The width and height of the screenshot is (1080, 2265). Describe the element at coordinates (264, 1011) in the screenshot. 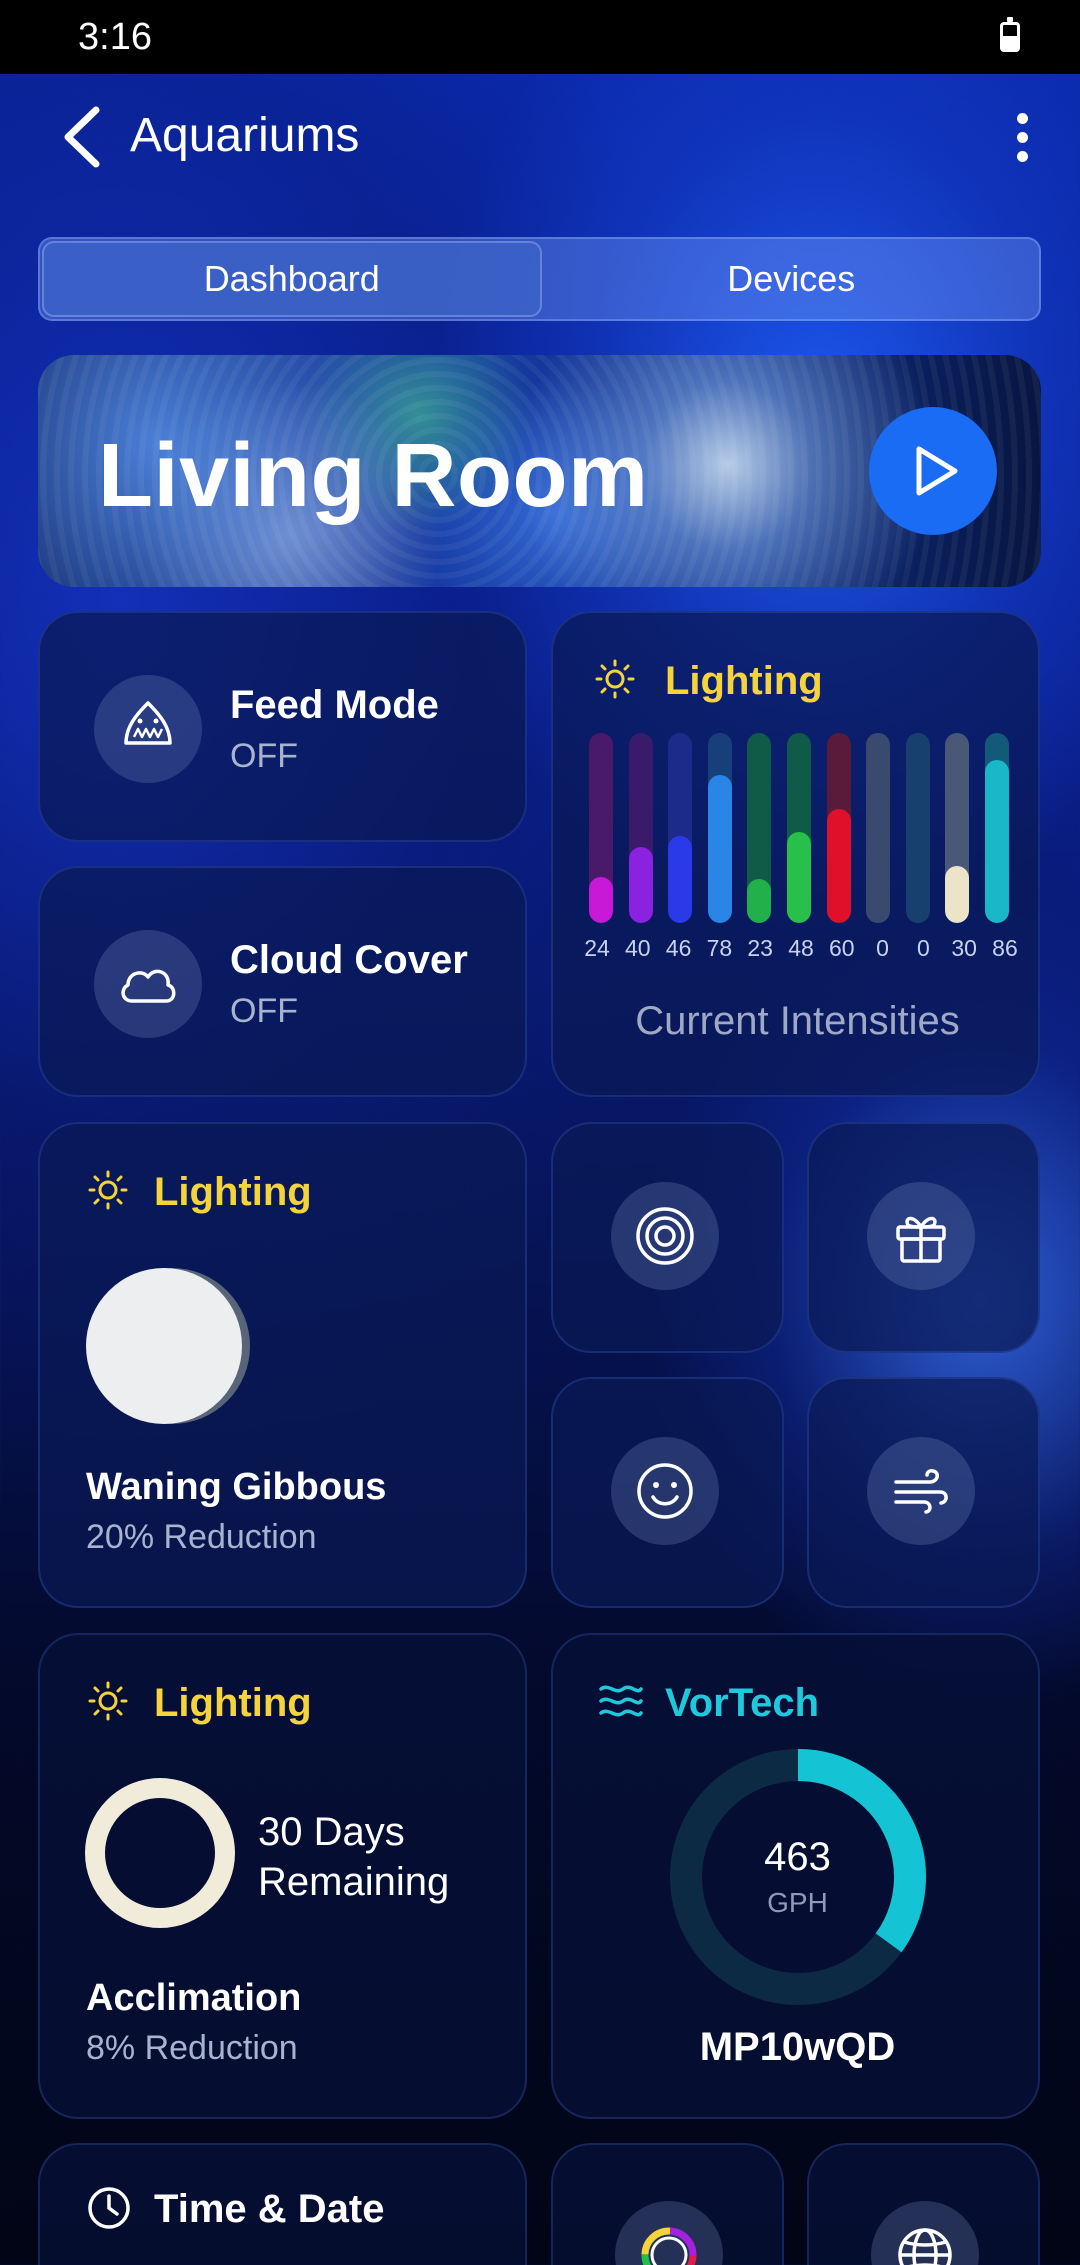

I see `cloud-cover-status: OFF` at that location.